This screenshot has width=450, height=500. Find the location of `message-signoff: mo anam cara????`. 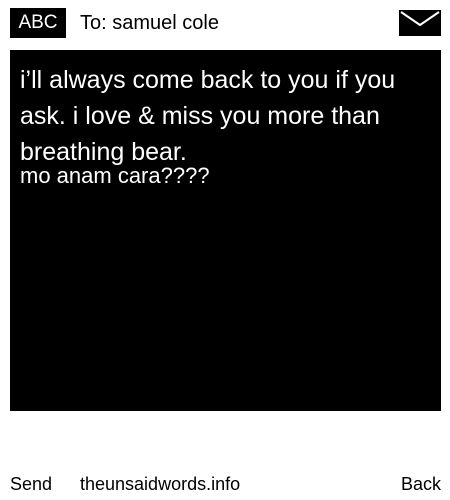

message-signoff: mo anam cara???? is located at coordinates (115, 175).